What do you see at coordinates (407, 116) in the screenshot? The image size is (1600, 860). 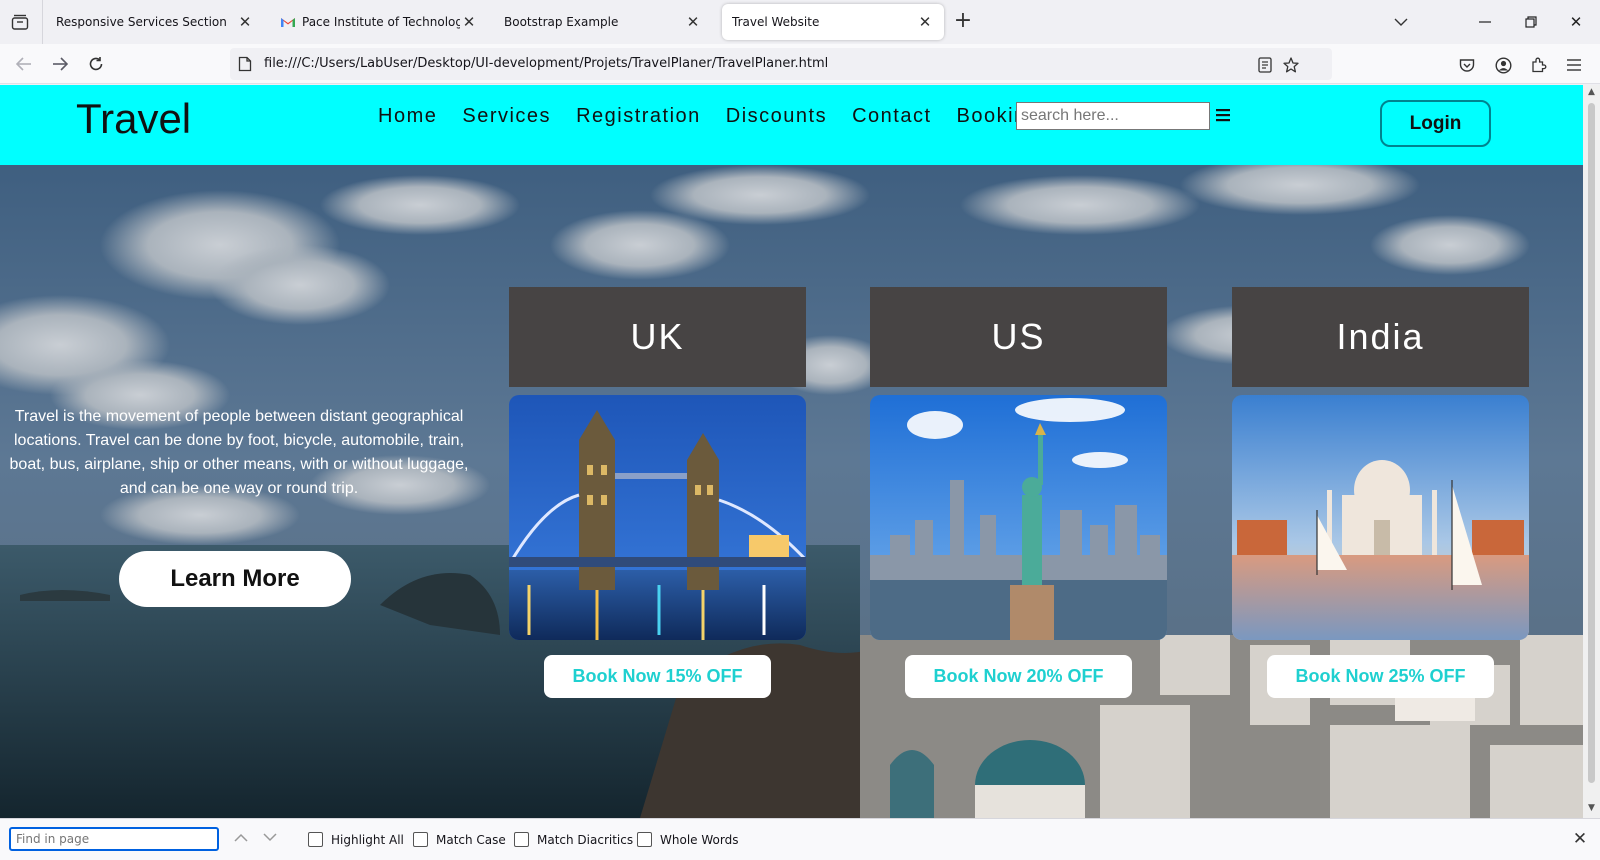 I see `menu-home: Home` at bounding box center [407, 116].